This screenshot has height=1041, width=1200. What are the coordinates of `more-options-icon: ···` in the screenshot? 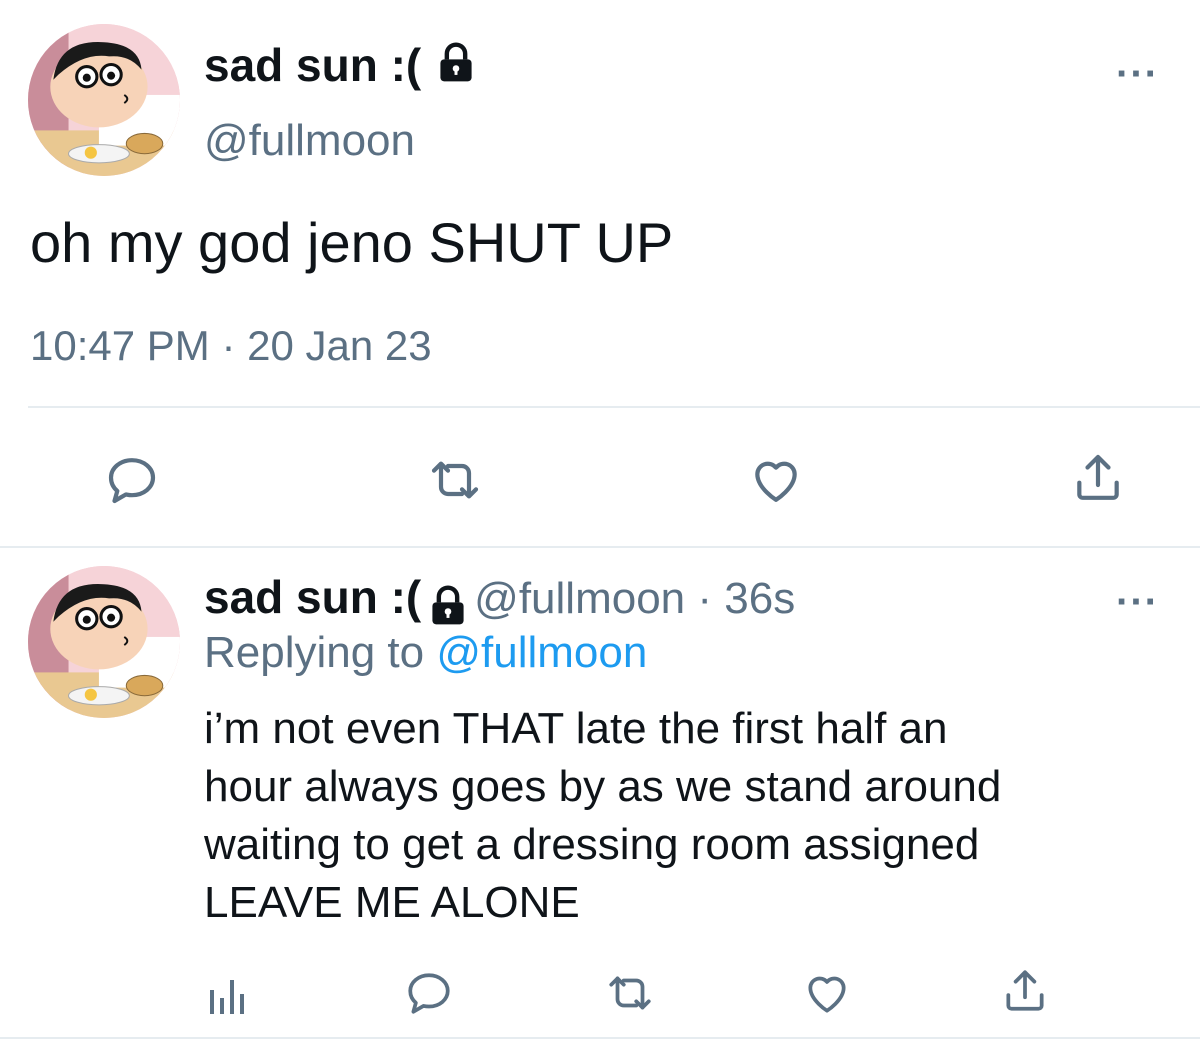 It's located at (1137, 74).